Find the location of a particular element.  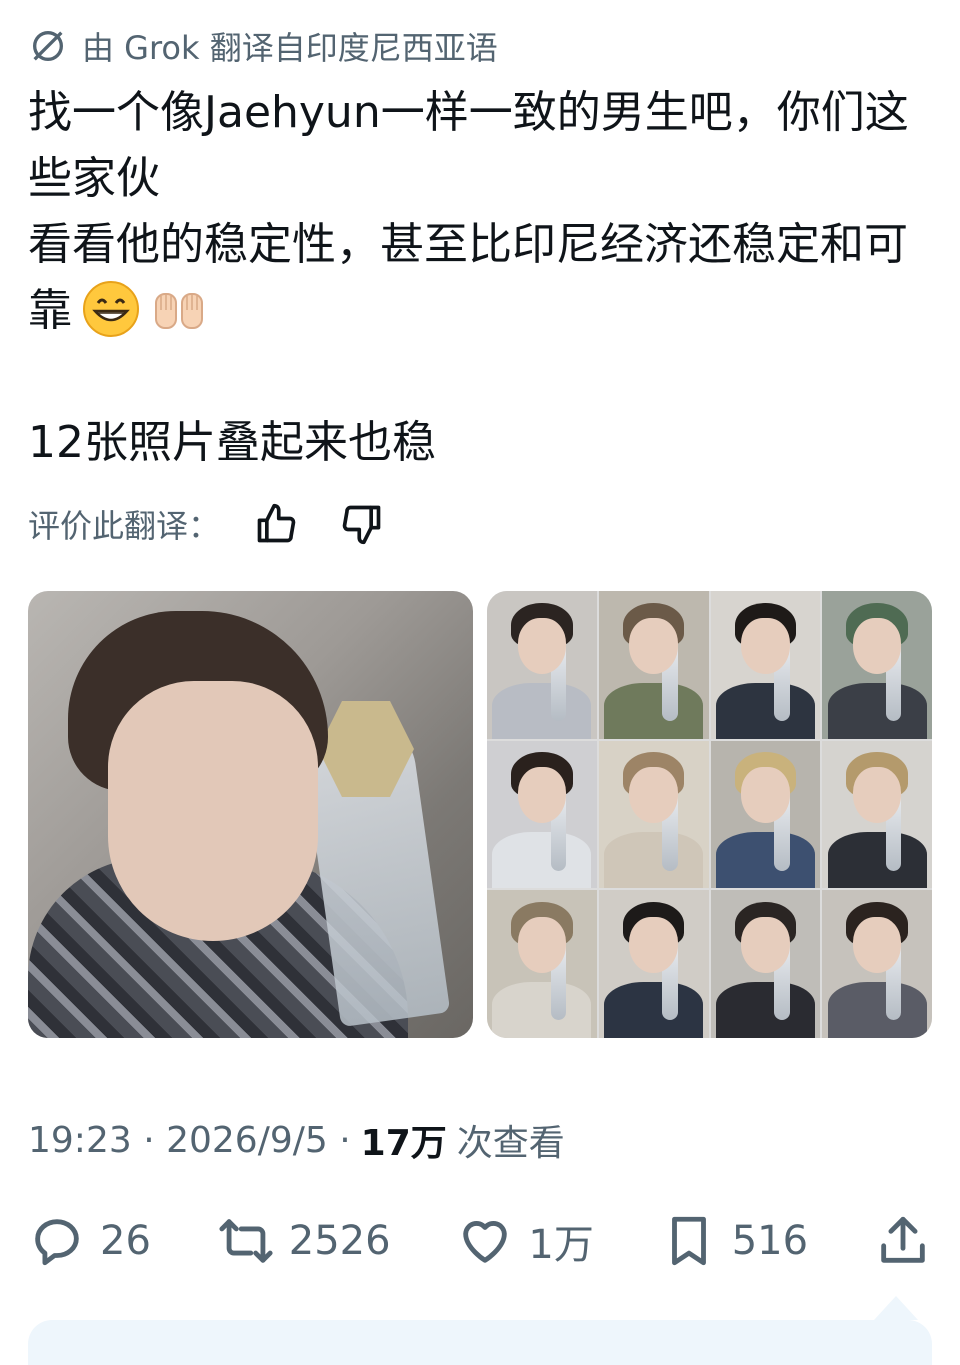

repost-count: 2526 is located at coordinates (339, 1241).